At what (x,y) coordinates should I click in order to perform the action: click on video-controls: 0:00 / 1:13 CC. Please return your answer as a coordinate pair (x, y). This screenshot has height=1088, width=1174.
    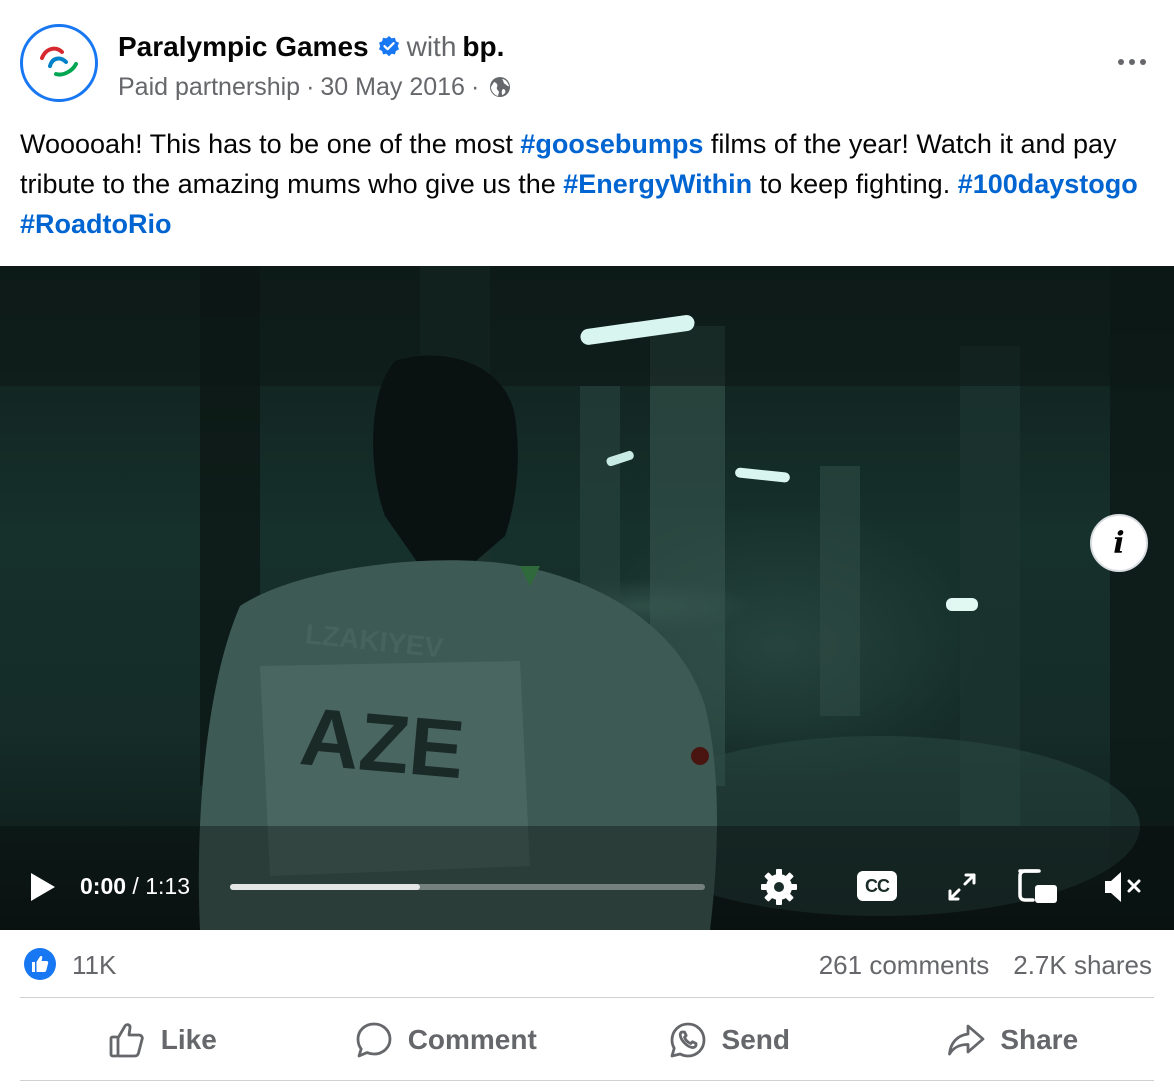
    Looking at the image, I should click on (587, 887).